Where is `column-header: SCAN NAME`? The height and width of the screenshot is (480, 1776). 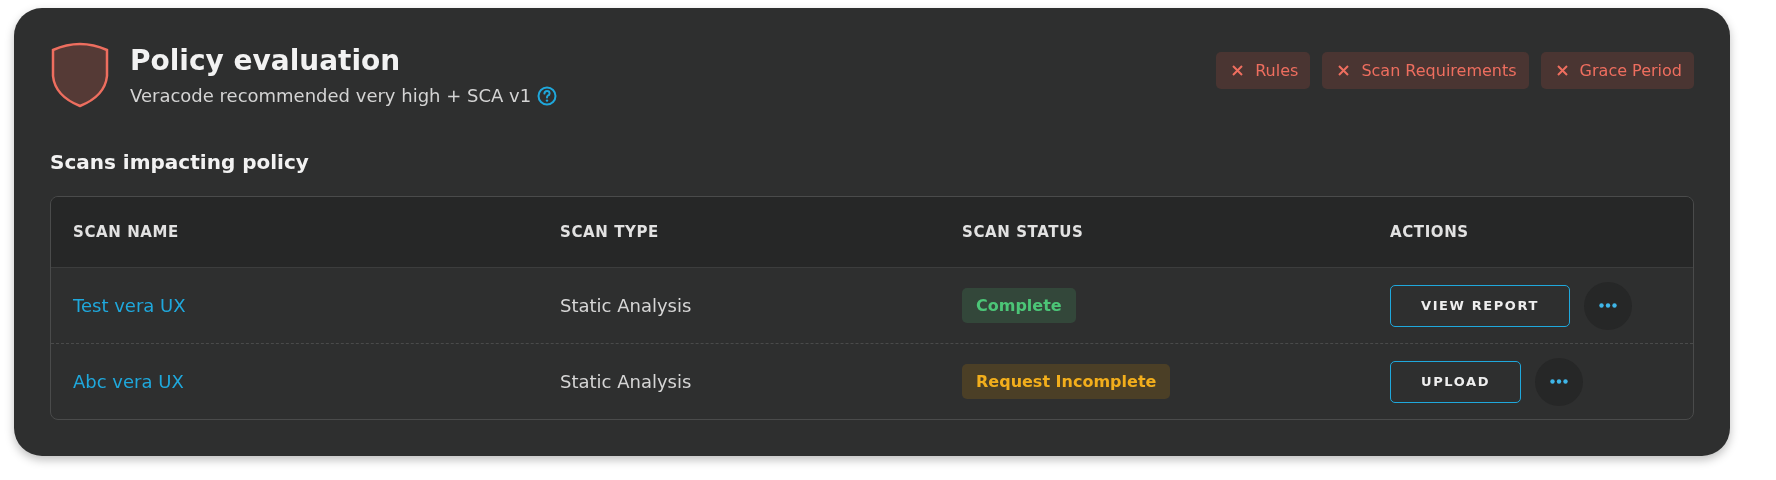
column-header: SCAN NAME is located at coordinates (126, 232).